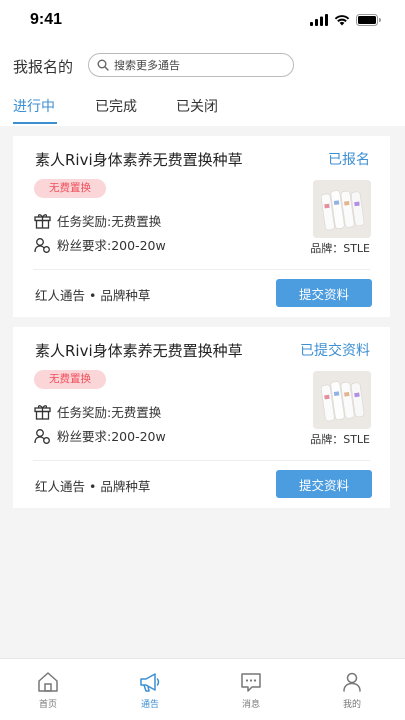  Describe the element at coordinates (319, 20) in the screenshot. I see `signal-icon` at that location.